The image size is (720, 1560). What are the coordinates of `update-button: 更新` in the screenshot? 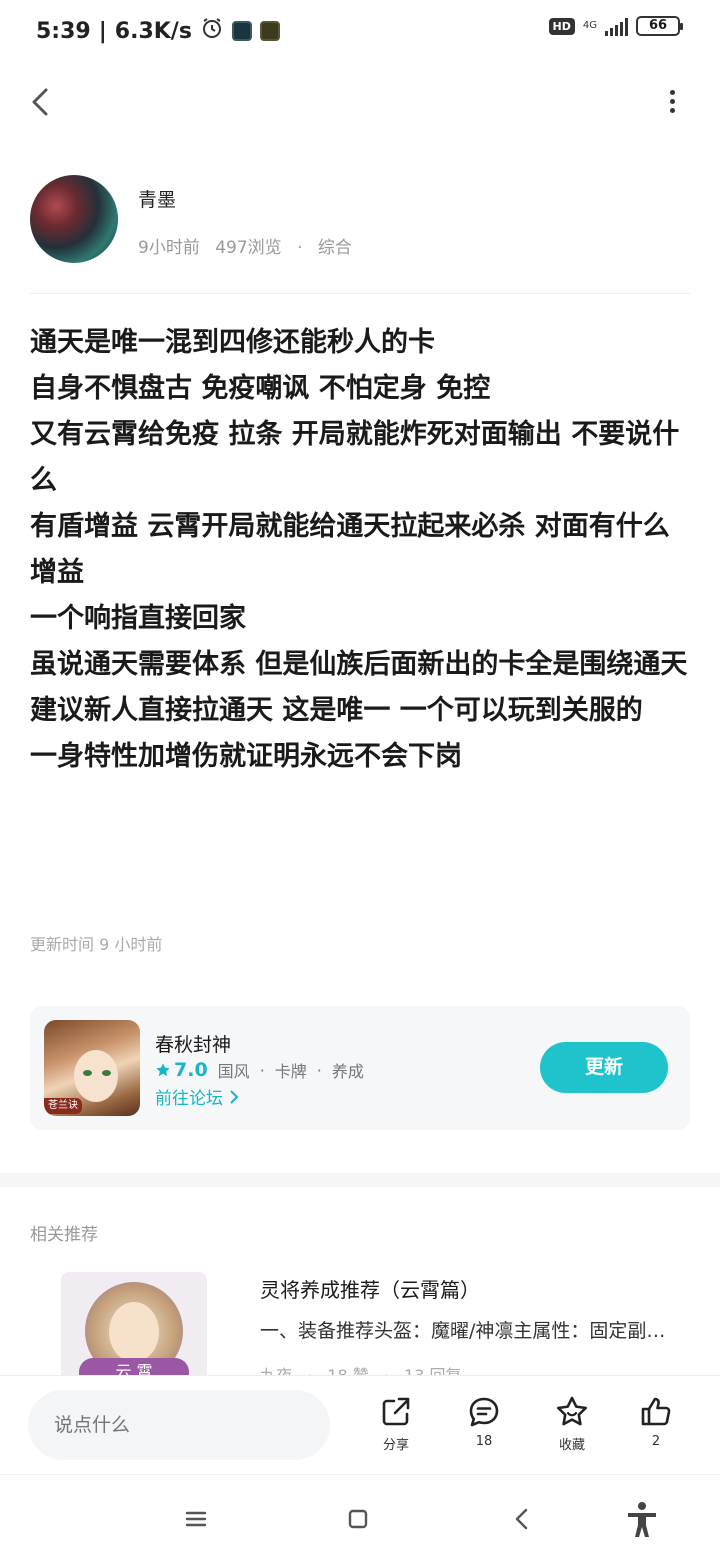 It's located at (604, 1067).